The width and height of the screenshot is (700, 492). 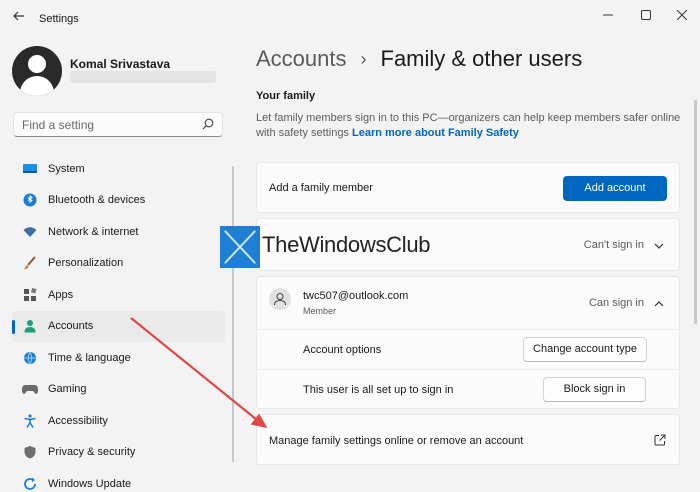 What do you see at coordinates (695, 212) in the screenshot?
I see `main-scrollbar` at bounding box center [695, 212].